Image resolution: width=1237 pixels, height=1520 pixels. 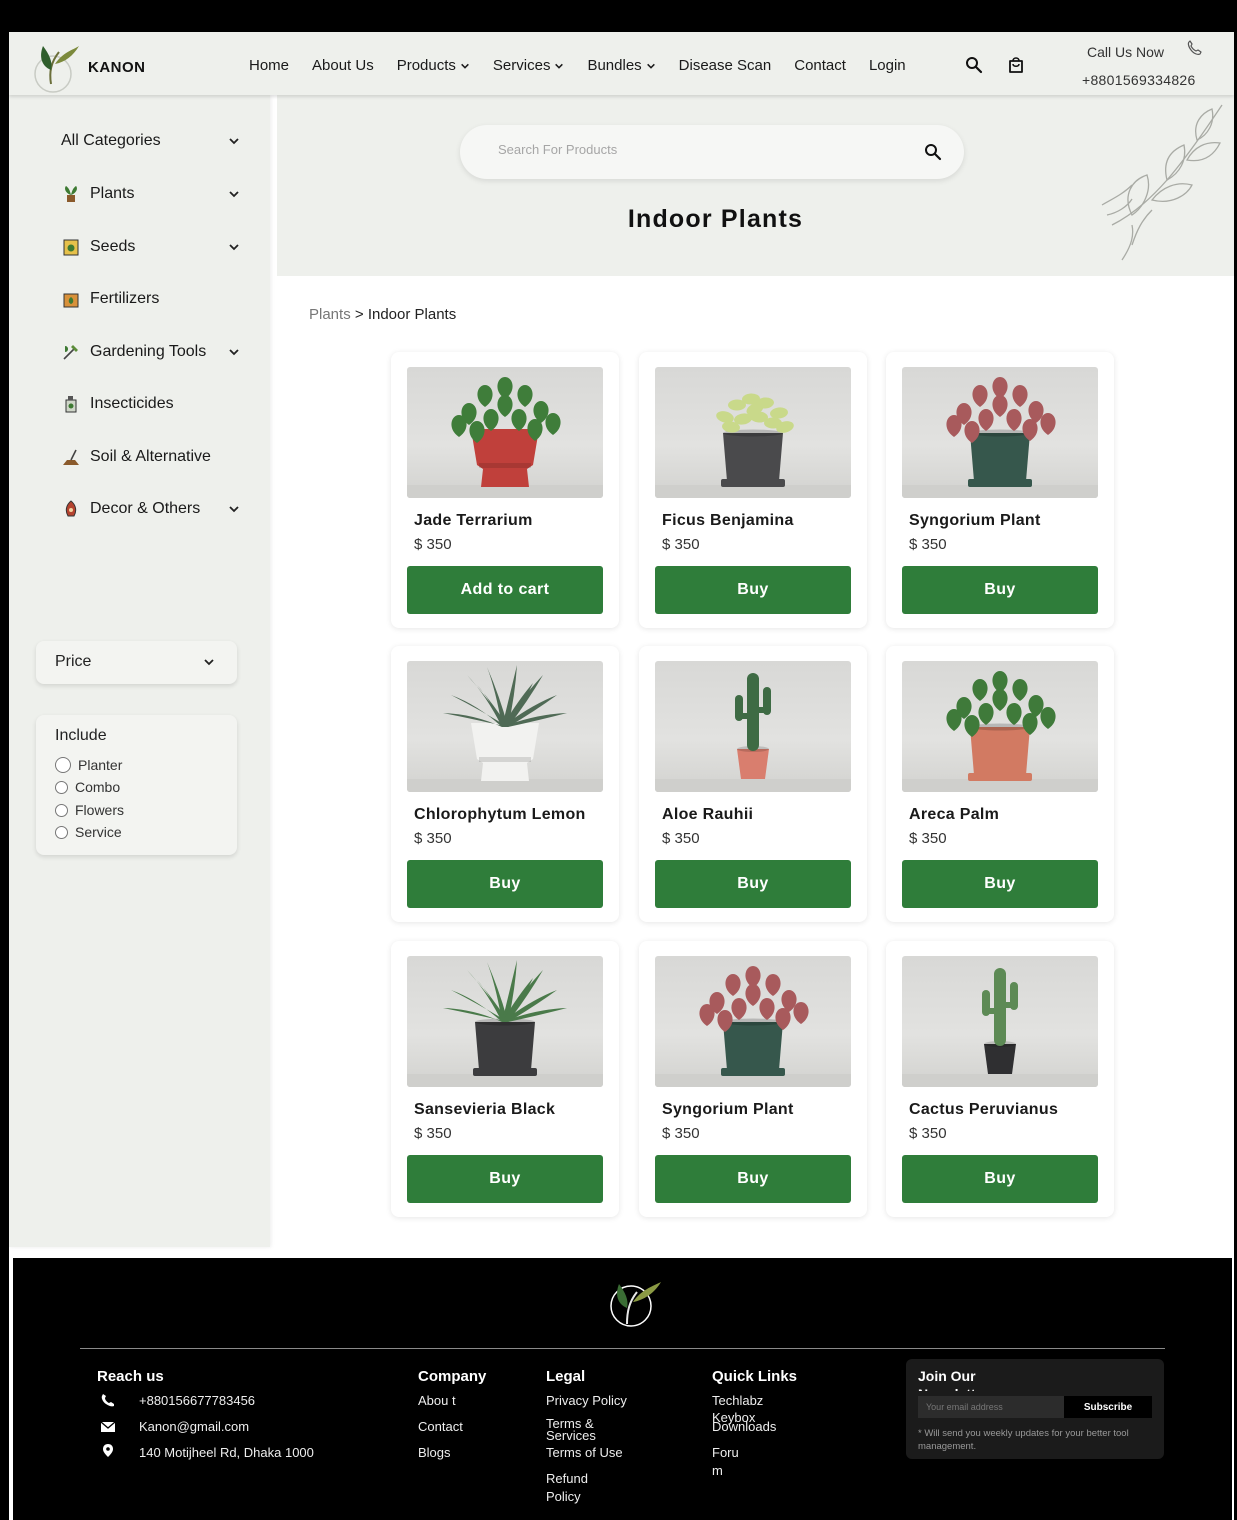 I want to click on shopping-bag-icon, so click(x=1016, y=65).